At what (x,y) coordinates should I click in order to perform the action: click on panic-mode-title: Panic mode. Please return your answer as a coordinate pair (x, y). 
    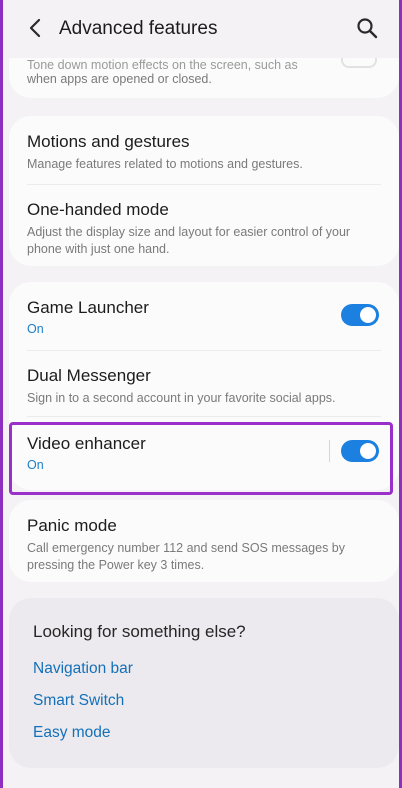
    Looking at the image, I should click on (72, 525).